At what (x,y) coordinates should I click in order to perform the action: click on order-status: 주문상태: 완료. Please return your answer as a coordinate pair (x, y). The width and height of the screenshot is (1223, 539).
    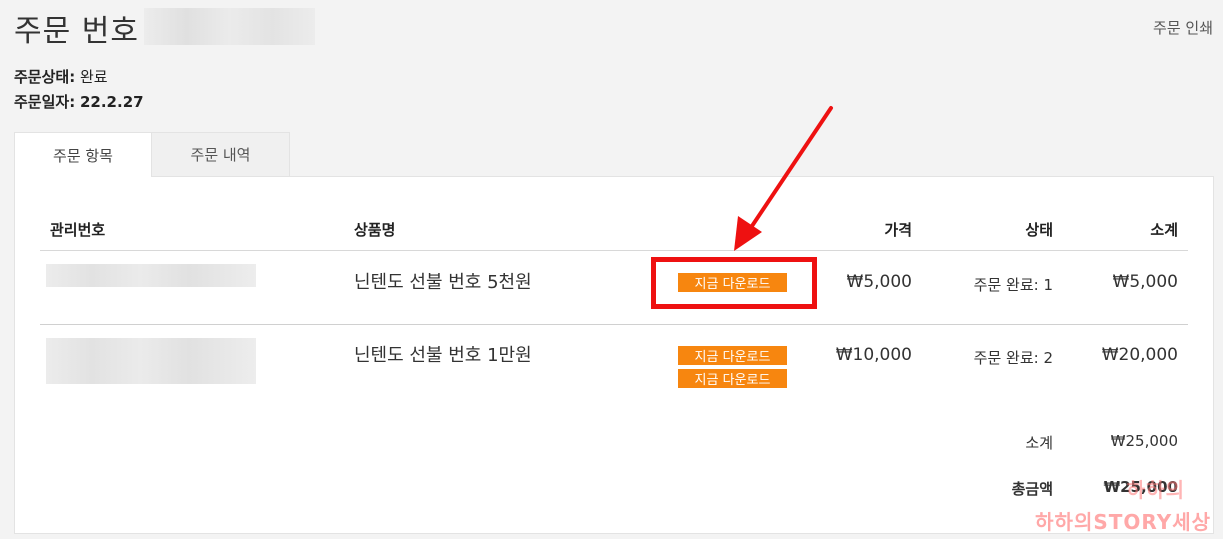
    Looking at the image, I should click on (61, 76).